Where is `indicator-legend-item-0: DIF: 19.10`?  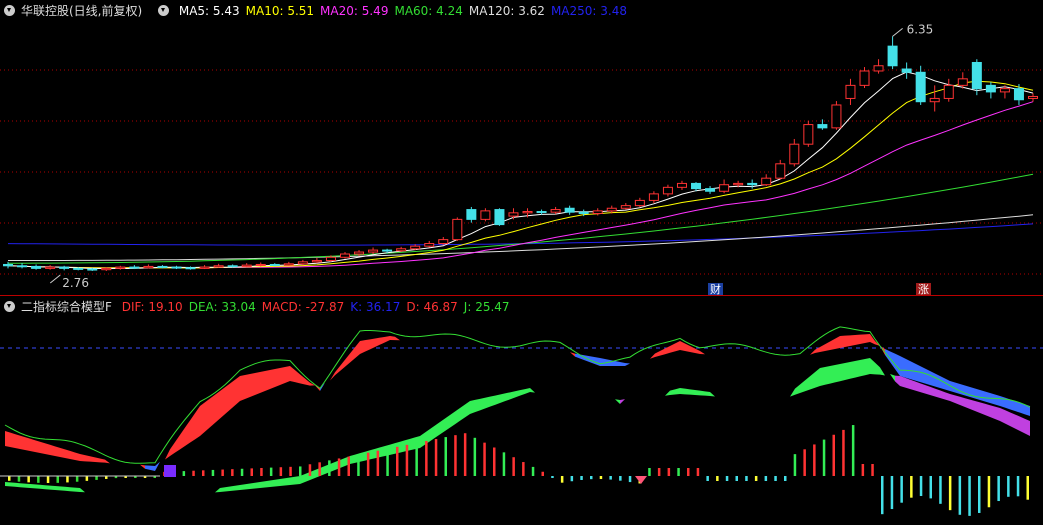
indicator-legend-item-0: DIF: 19.10 is located at coordinates (152, 307).